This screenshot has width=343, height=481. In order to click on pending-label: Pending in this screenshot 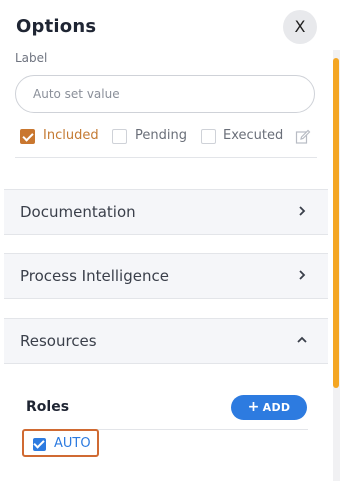, I will do `click(161, 135)`.